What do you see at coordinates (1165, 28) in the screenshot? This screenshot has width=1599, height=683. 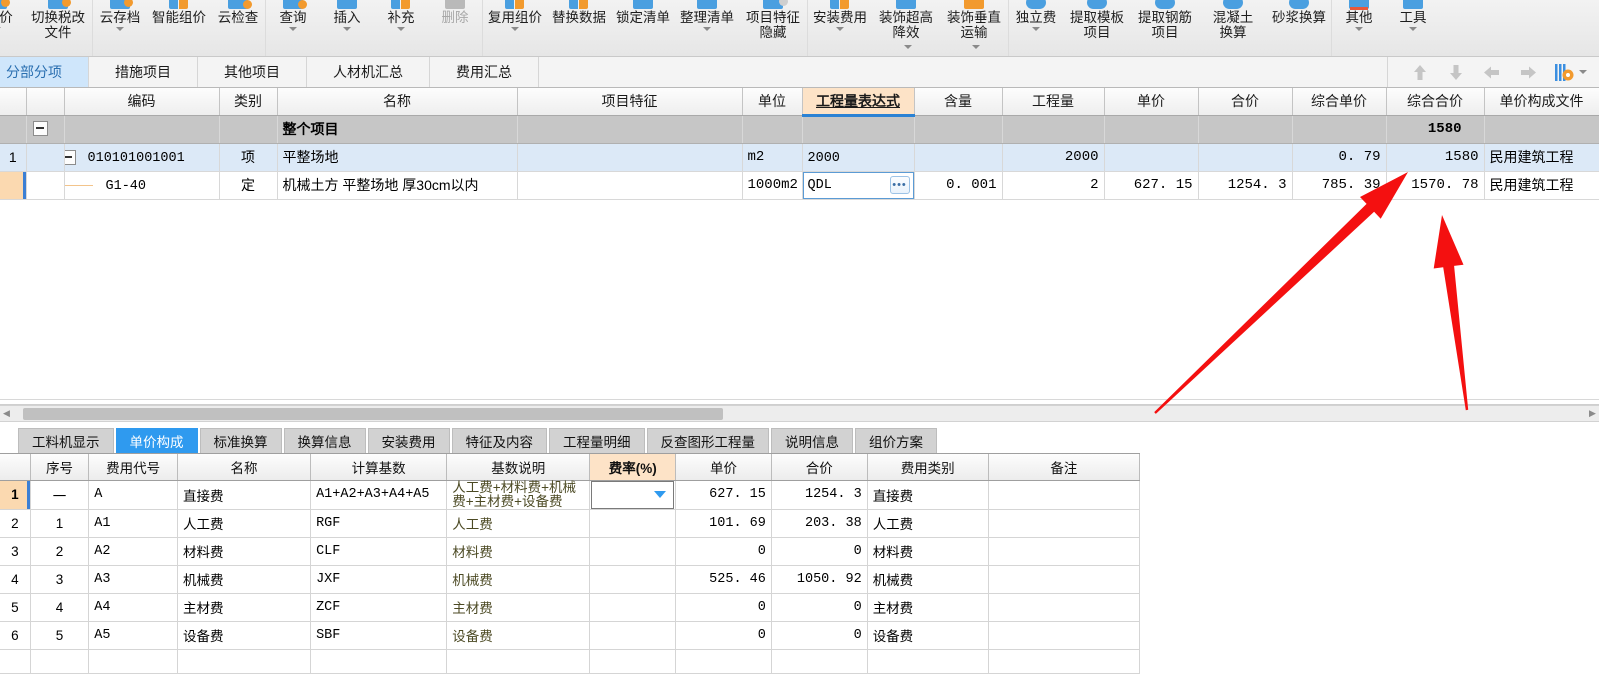 I see `ribbon-button-extract-rebar: 提取钢筋 项目` at bounding box center [1165, 28].